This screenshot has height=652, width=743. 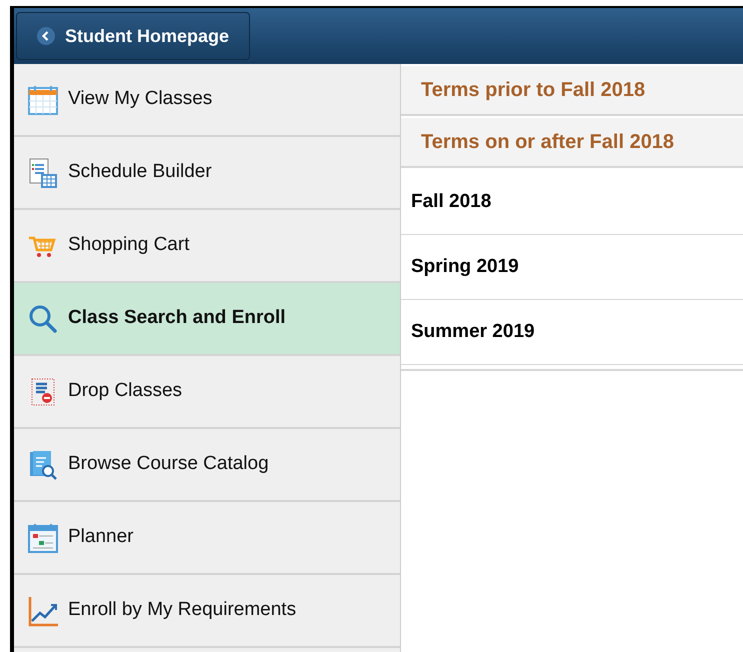 What do you see at coordinates (207, 319) in the screenshot?
I see `sidebar-item: Class Search and Enroll` at bounding box center [207, 319].